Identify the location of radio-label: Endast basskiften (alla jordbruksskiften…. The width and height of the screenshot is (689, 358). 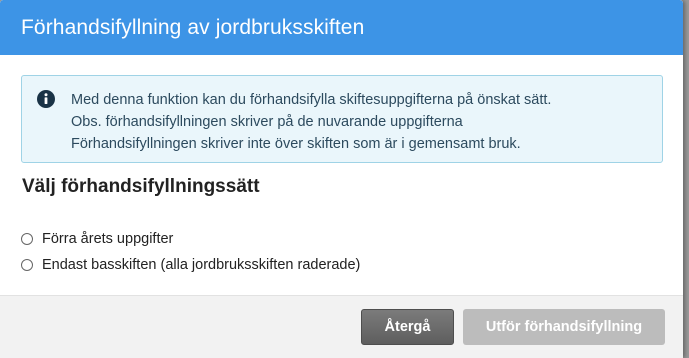
(201, 265).